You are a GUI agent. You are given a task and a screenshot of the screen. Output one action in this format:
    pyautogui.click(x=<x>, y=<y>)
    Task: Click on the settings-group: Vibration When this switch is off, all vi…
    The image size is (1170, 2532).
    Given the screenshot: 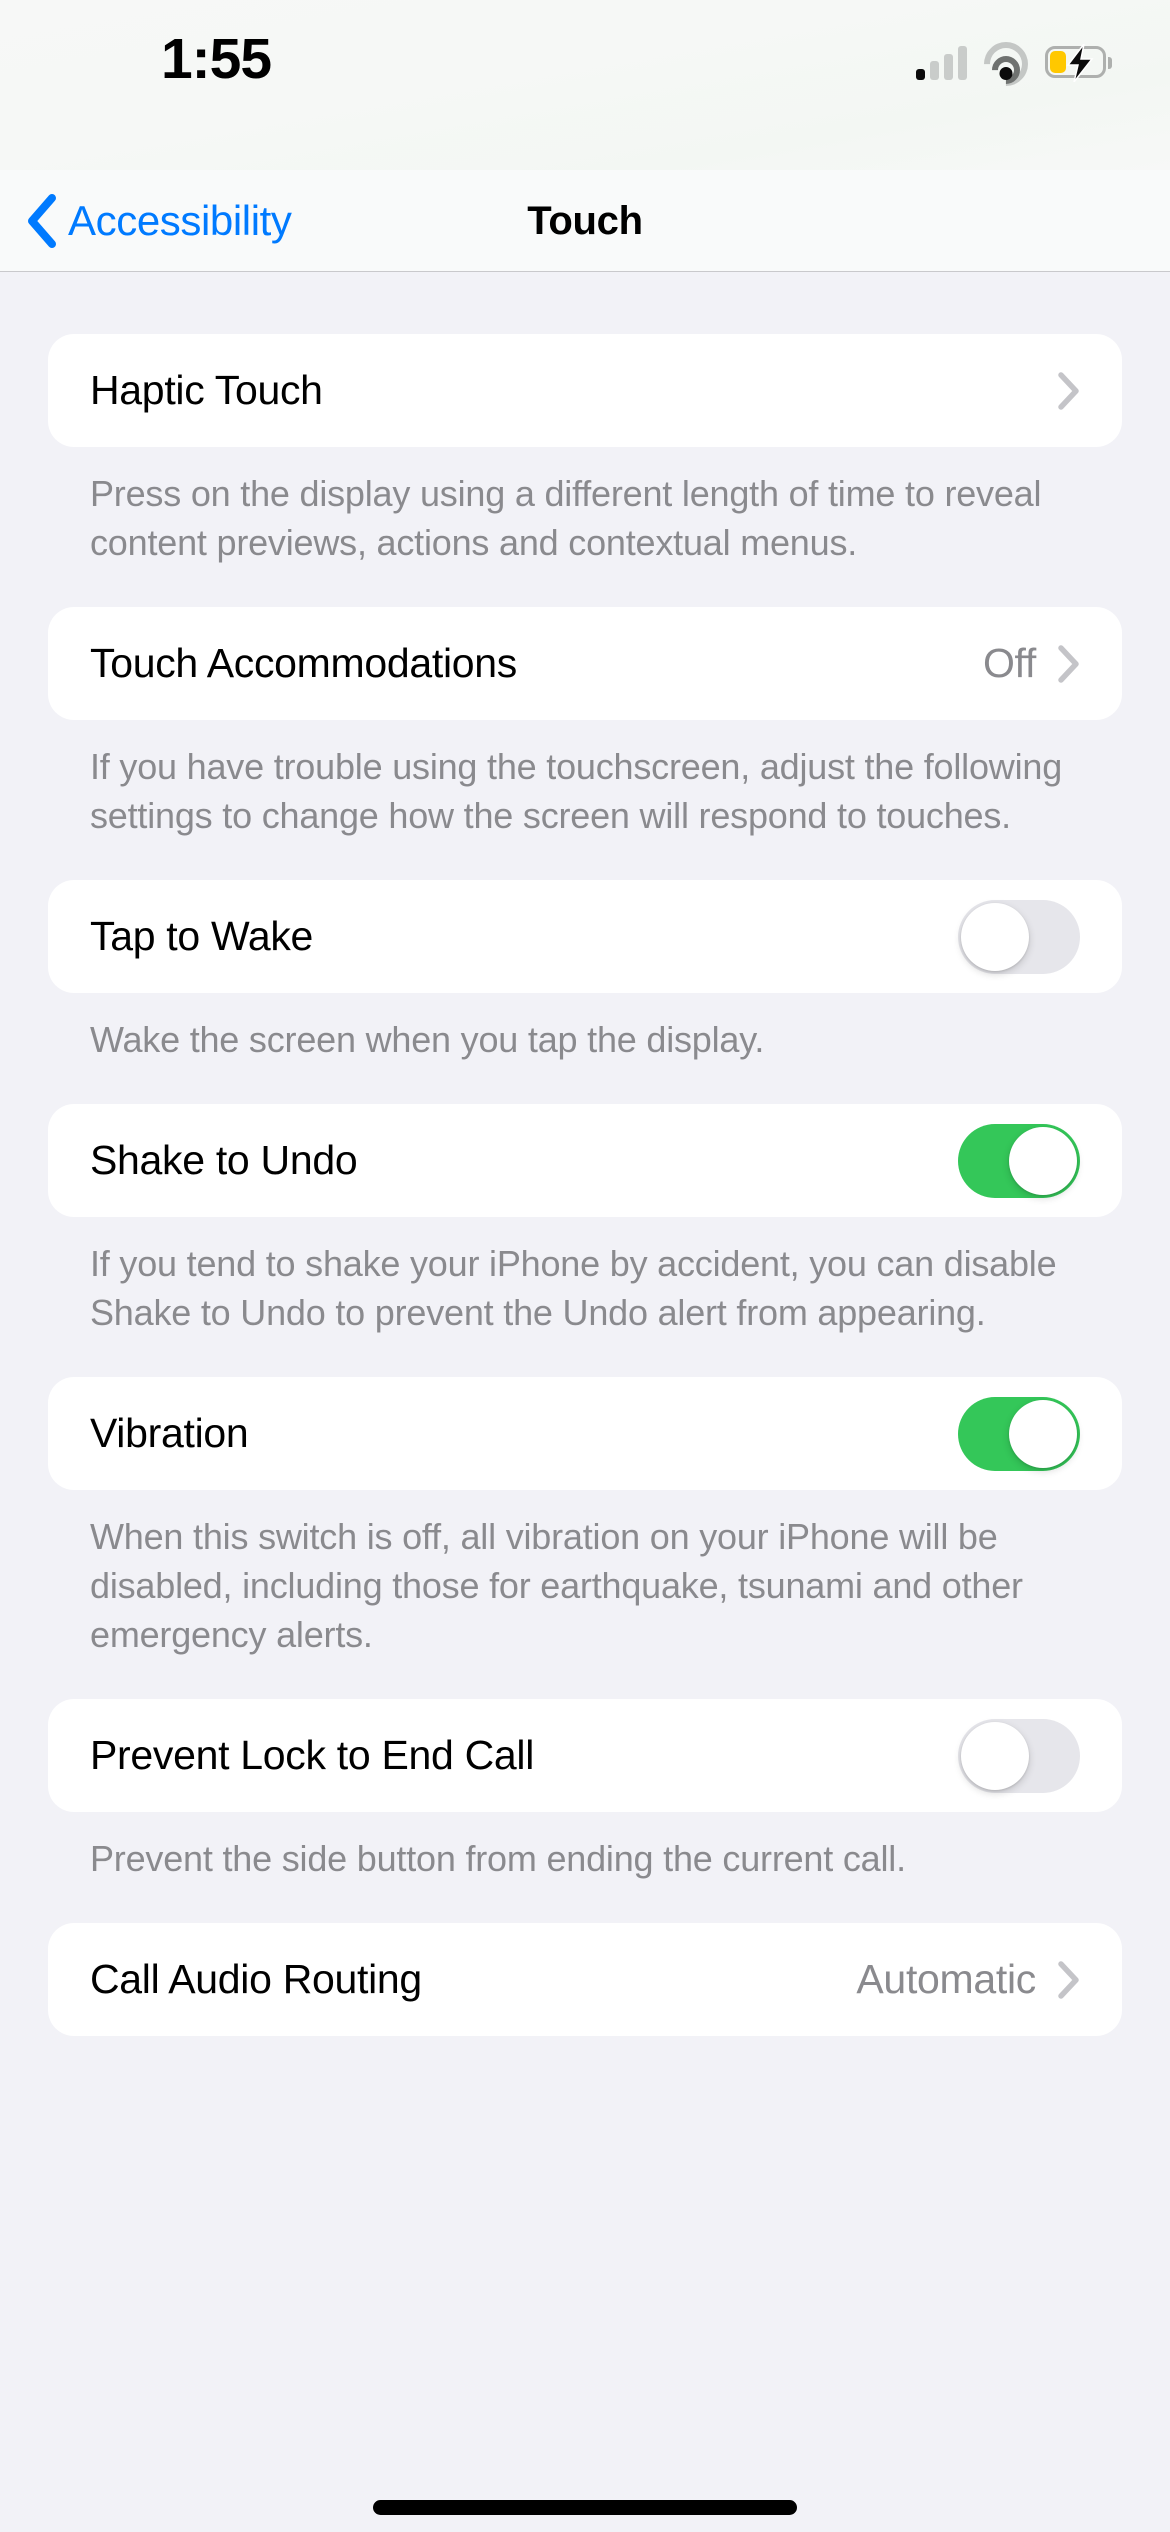 What is the action you would take?
    pyautogui.click(x=585, y=1518)
    